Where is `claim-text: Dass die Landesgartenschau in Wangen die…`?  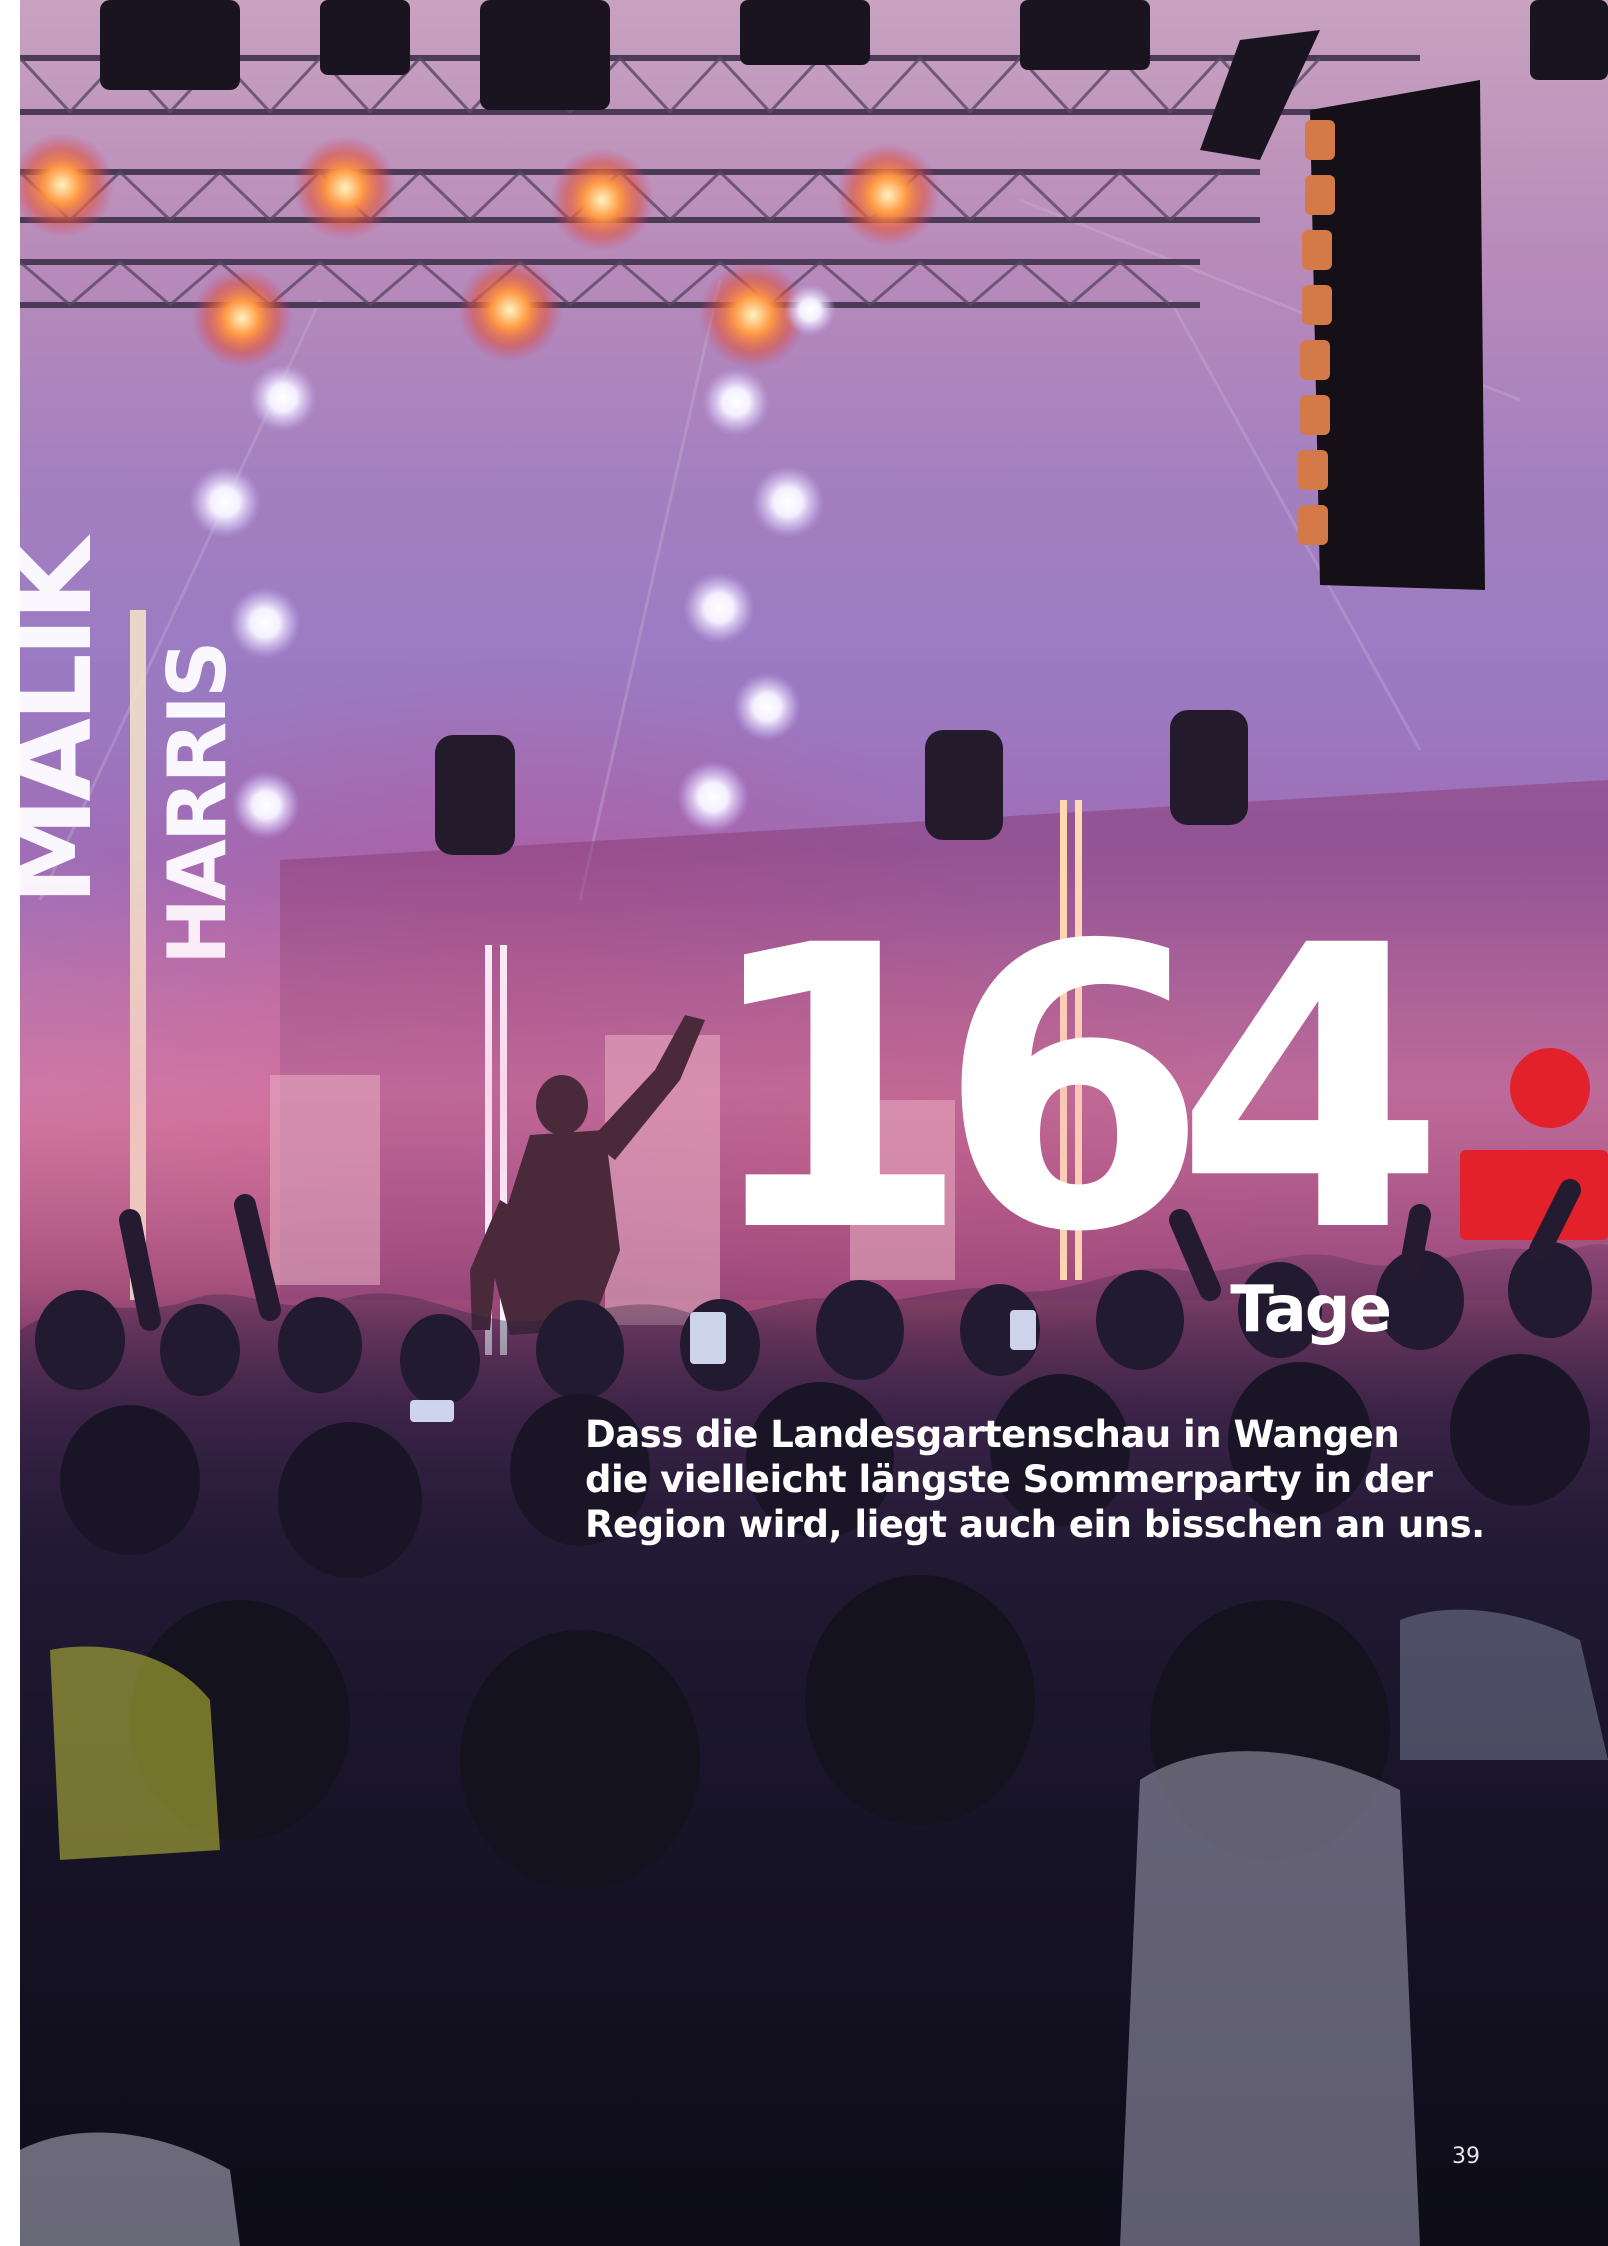
claim-text: Dass die Landesgartenschau in Wangen die… is located at coordinates (1035, 1479).